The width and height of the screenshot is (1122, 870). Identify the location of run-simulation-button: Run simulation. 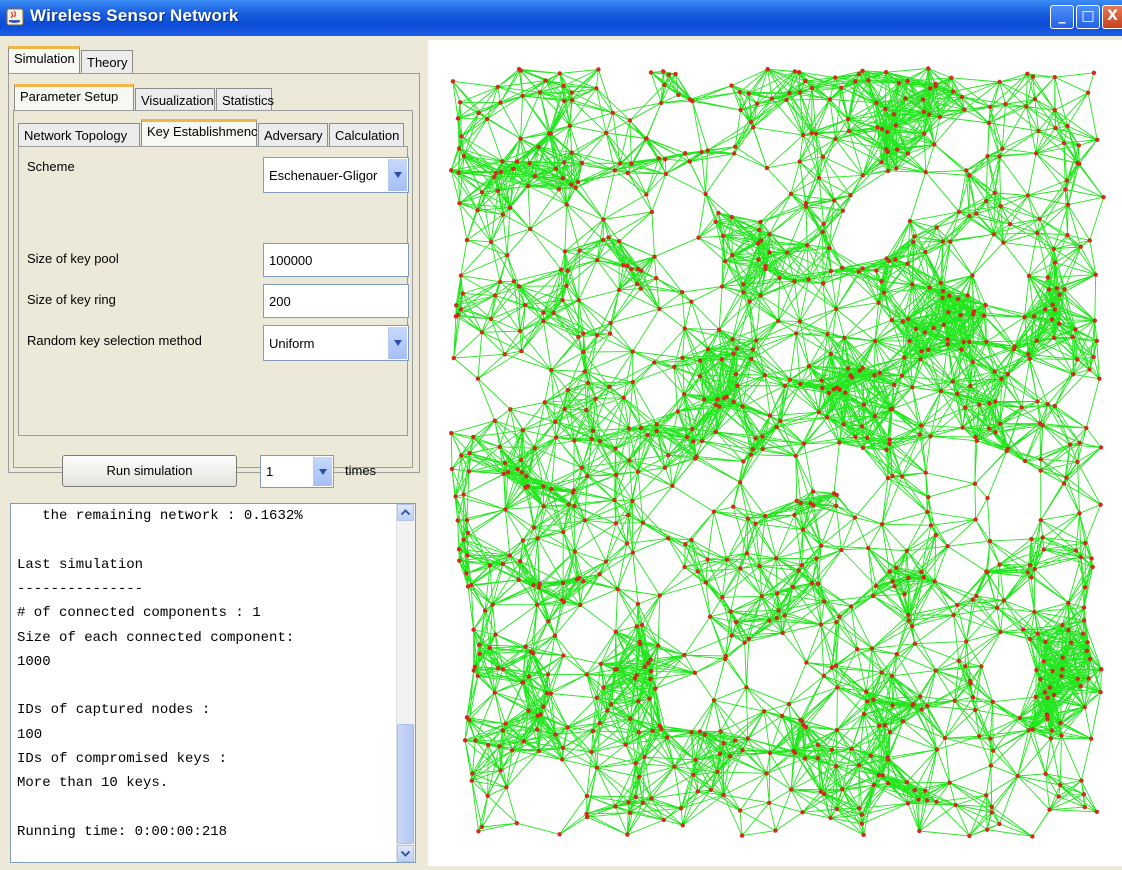
(149, 471).